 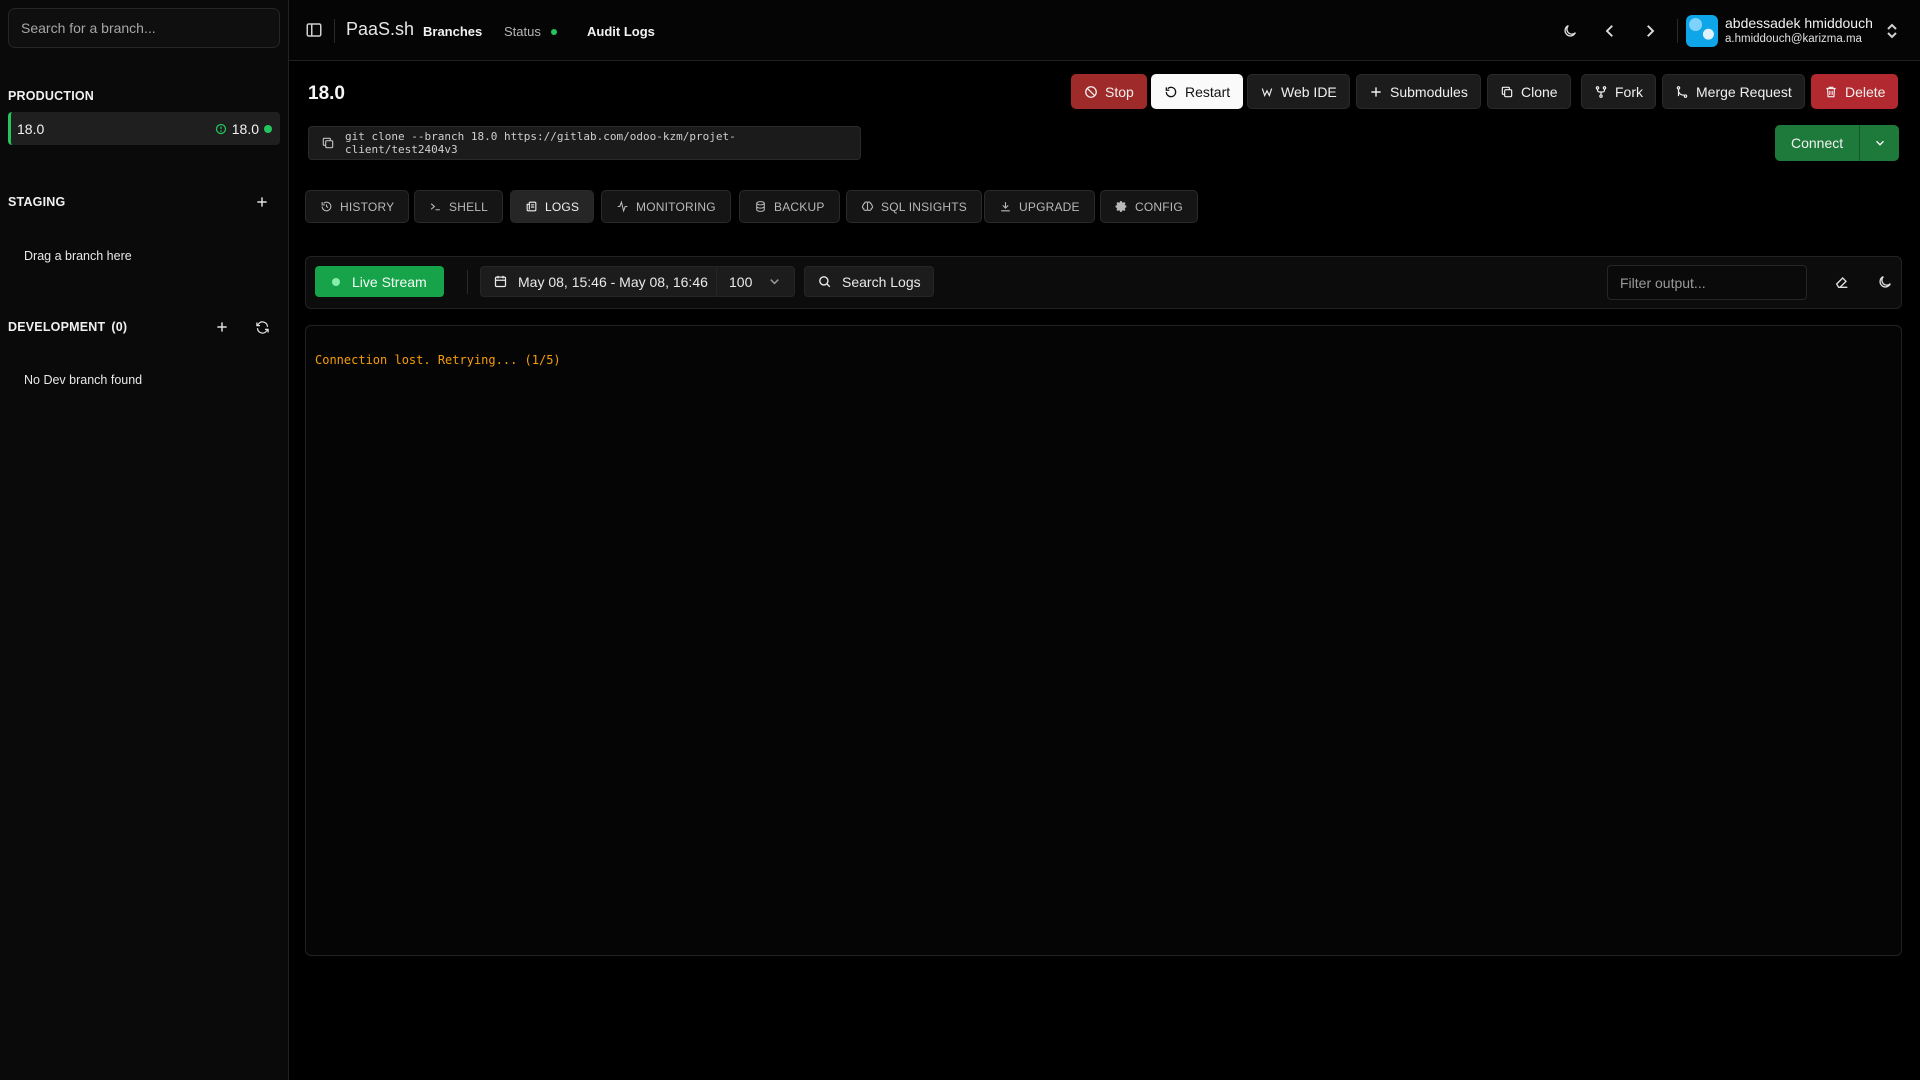 I want to click on history-icon, so click(x=326, y=206).